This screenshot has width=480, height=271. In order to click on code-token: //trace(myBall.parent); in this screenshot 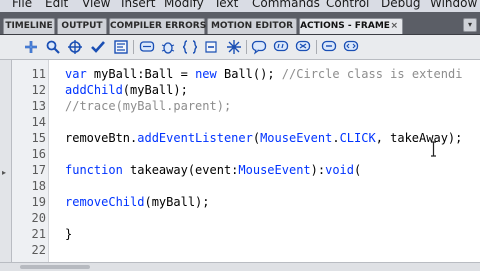, I will do `click(148, 106)`.